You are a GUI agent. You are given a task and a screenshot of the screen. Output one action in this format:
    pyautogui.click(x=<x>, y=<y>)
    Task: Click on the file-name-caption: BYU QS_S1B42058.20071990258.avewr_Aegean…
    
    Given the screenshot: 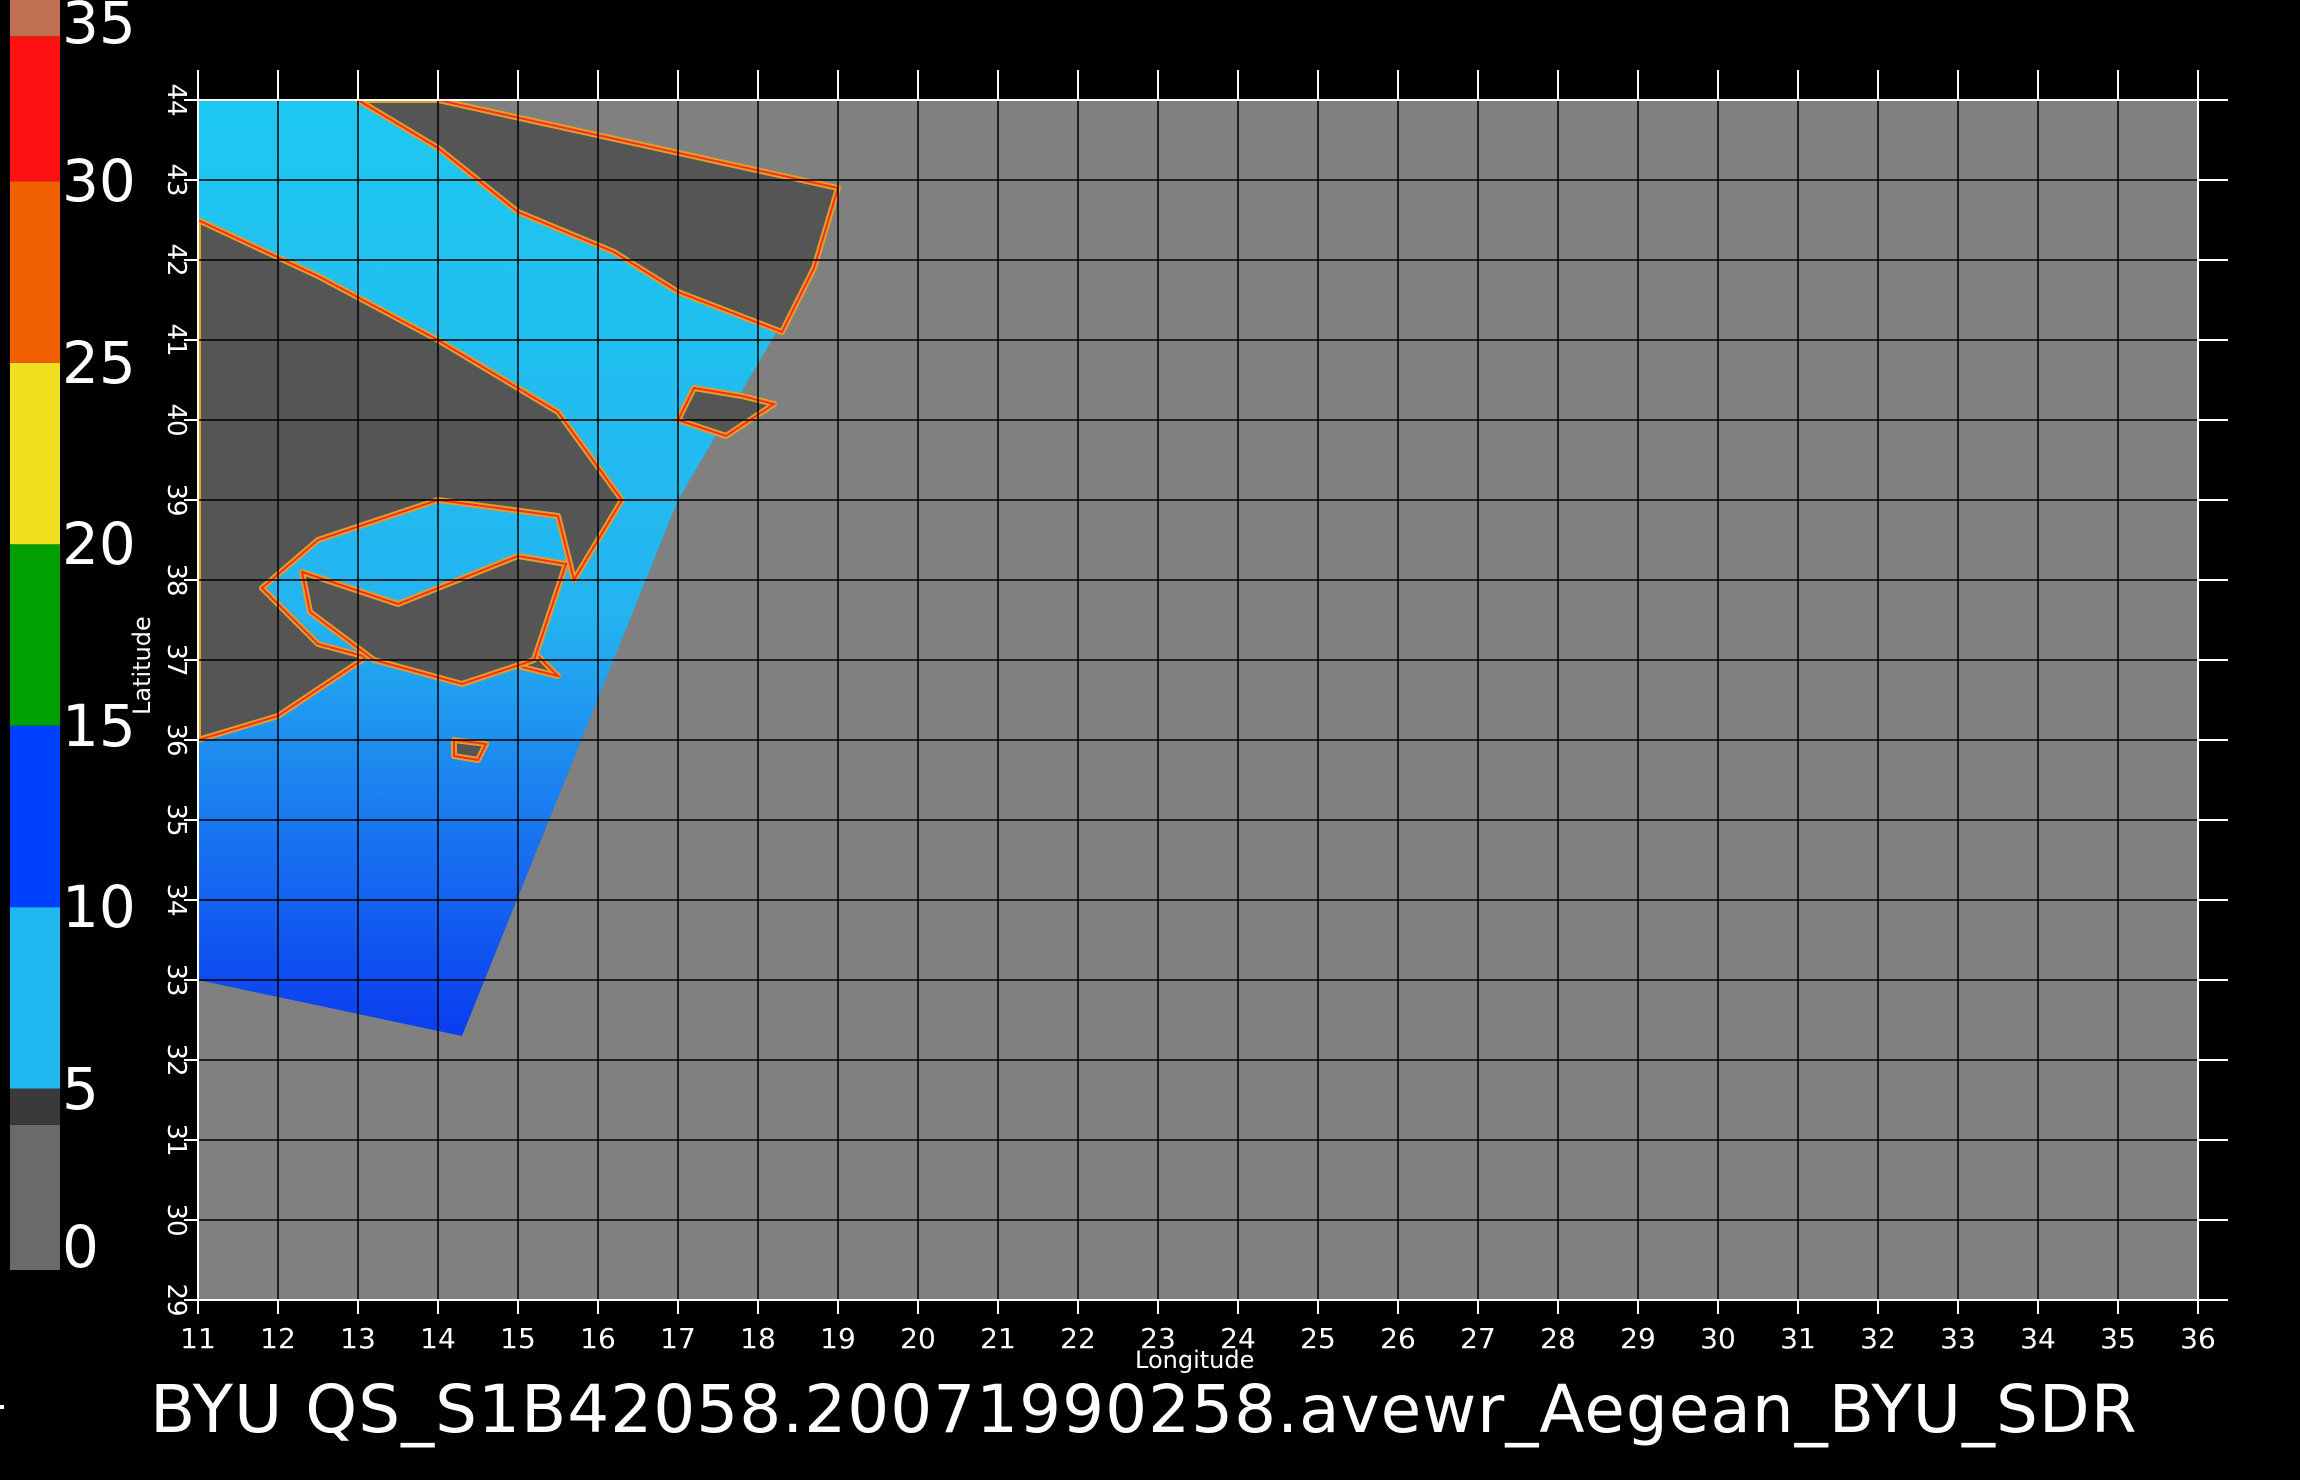 What is the action you would take?
    pyautogui.click(x=1144, y=1409)
    